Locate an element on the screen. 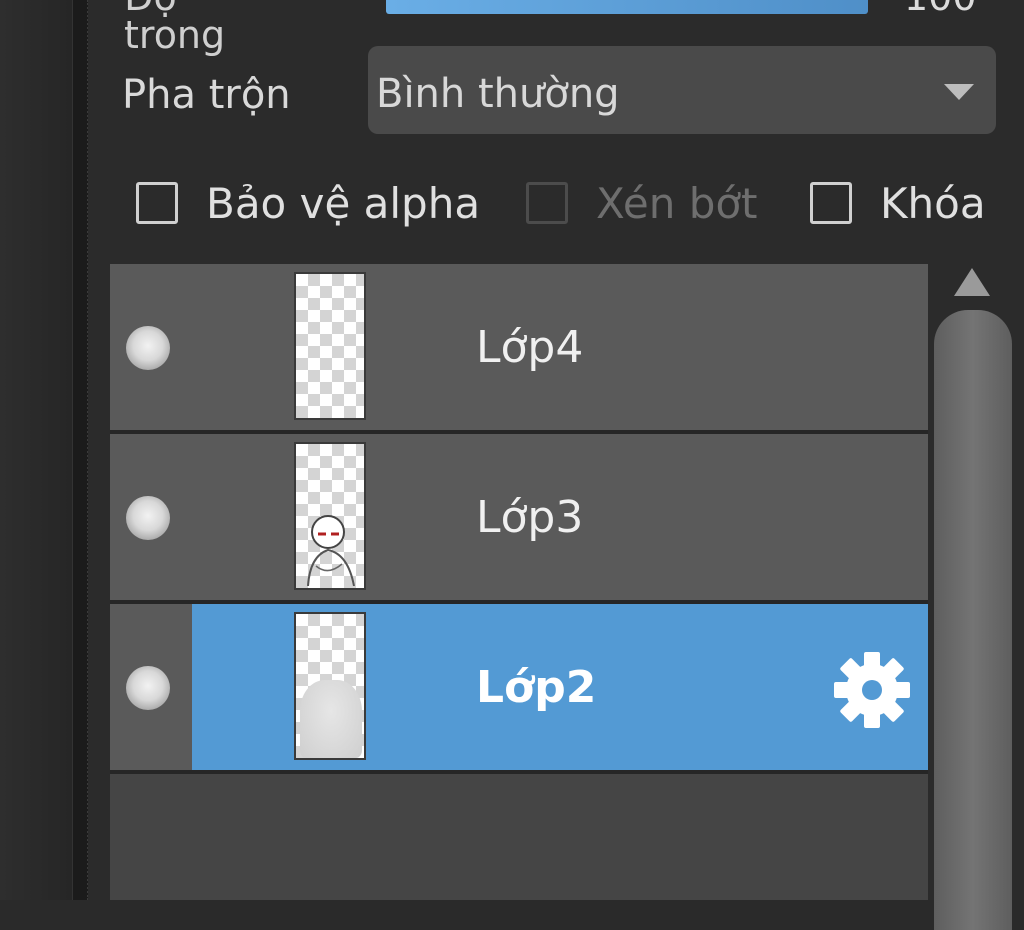  lock-label: Khóa is located at coordinates (933, 203).